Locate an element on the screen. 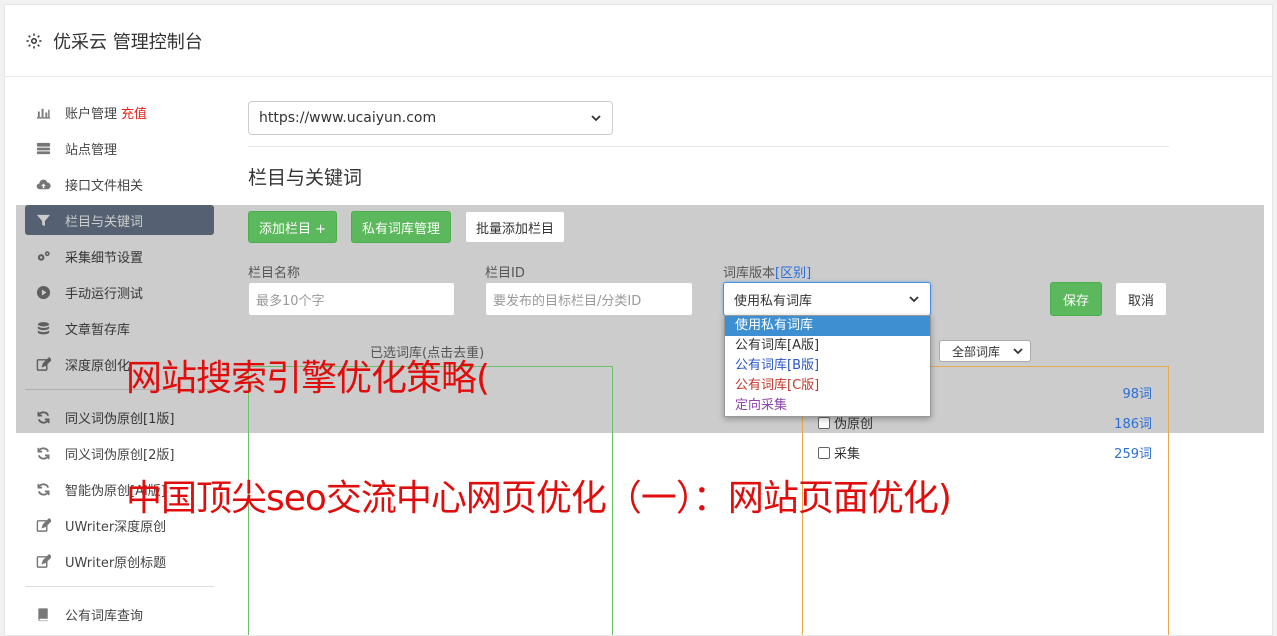 The width and height of the screenshot is (1277, 636). book-icon is located at coordinates (43, 614).